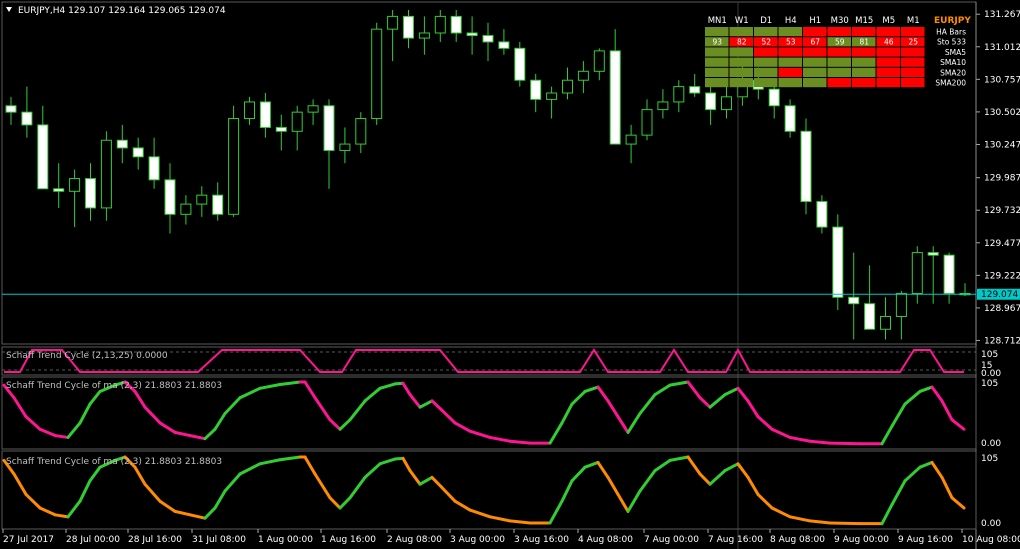 The height and width of the screenshot is (549, 1020). What do you see at coordinates (791, 21) in the screenshot?
I see `timeframe-header: H4` at bounding box center [791, 21].